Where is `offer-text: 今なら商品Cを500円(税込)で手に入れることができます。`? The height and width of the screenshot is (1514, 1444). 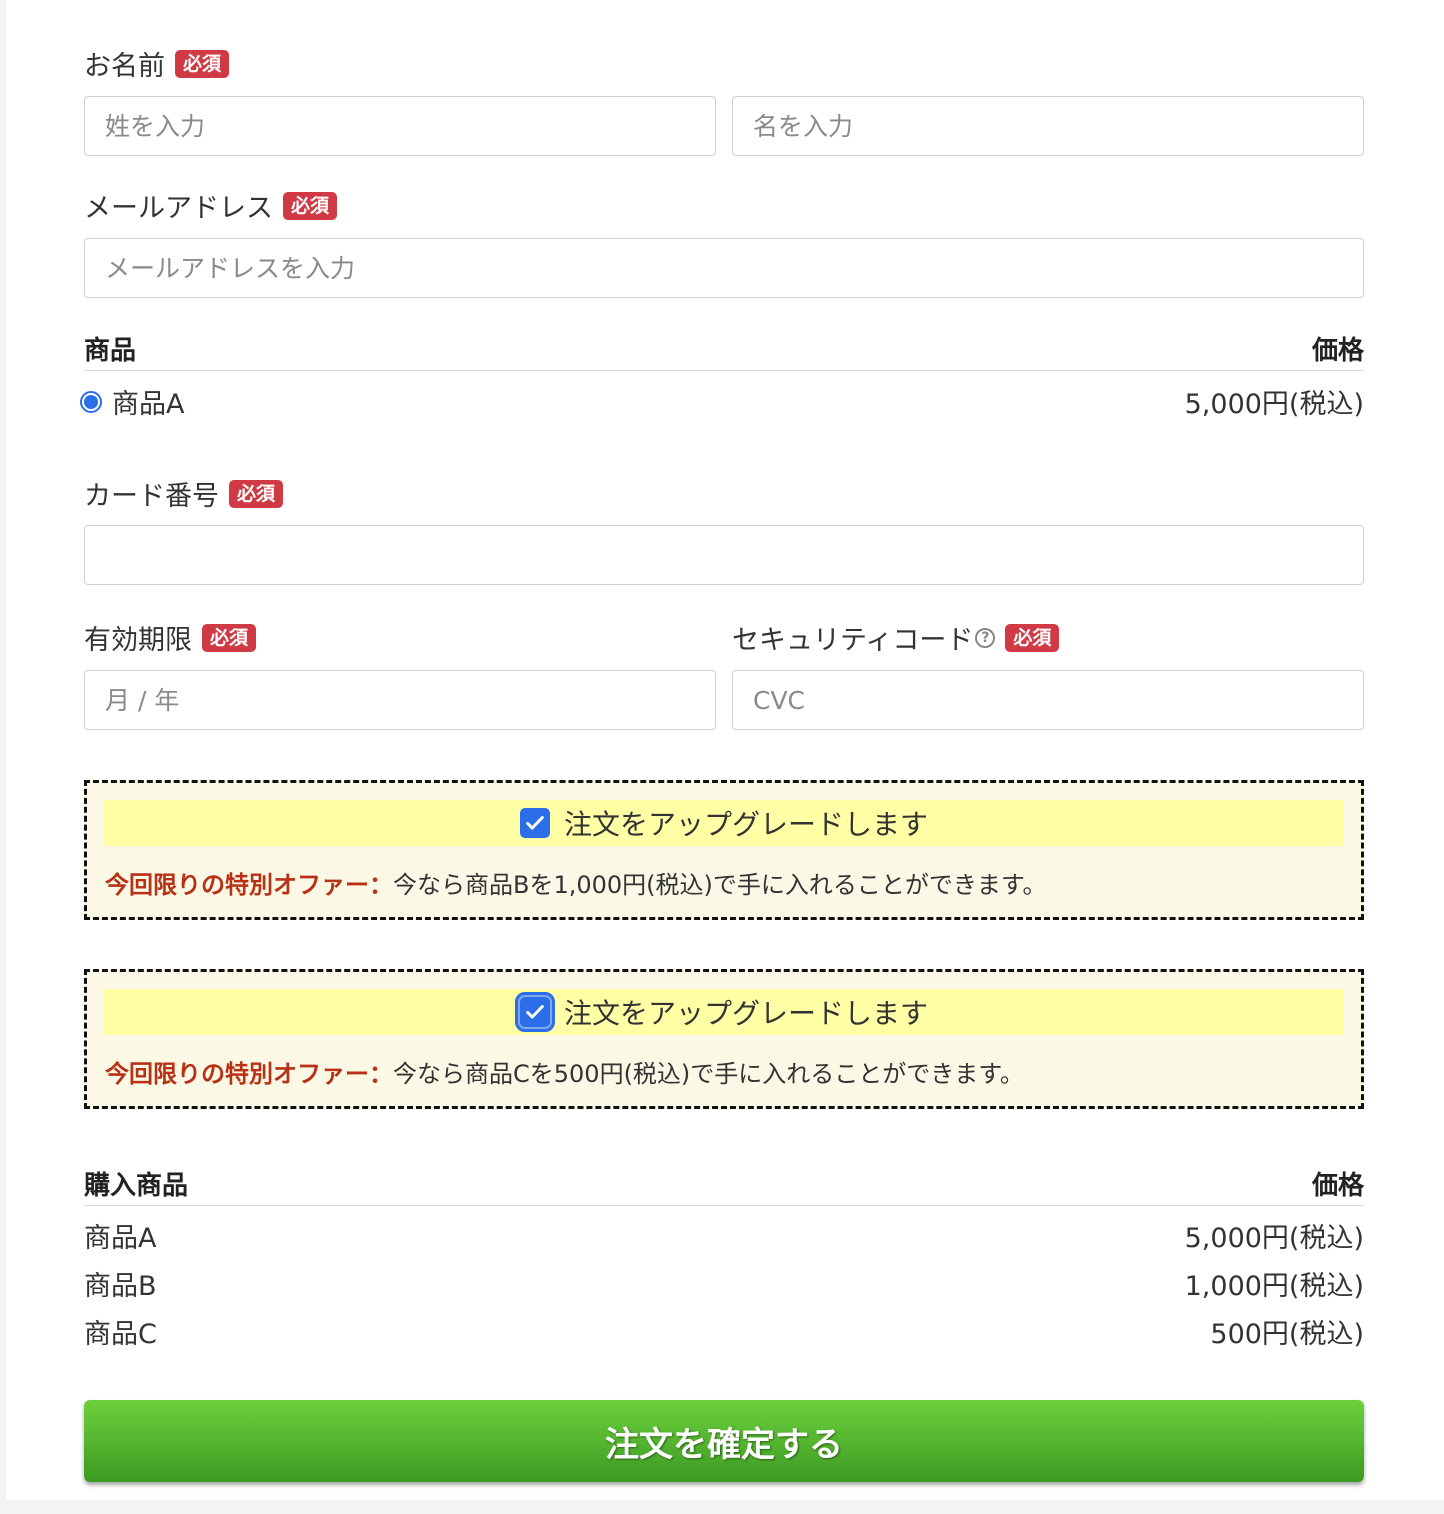 offer-text: 今なら商品Cを500円(税込)で手に入れることができます。 is located at coordinates (708, 1074).